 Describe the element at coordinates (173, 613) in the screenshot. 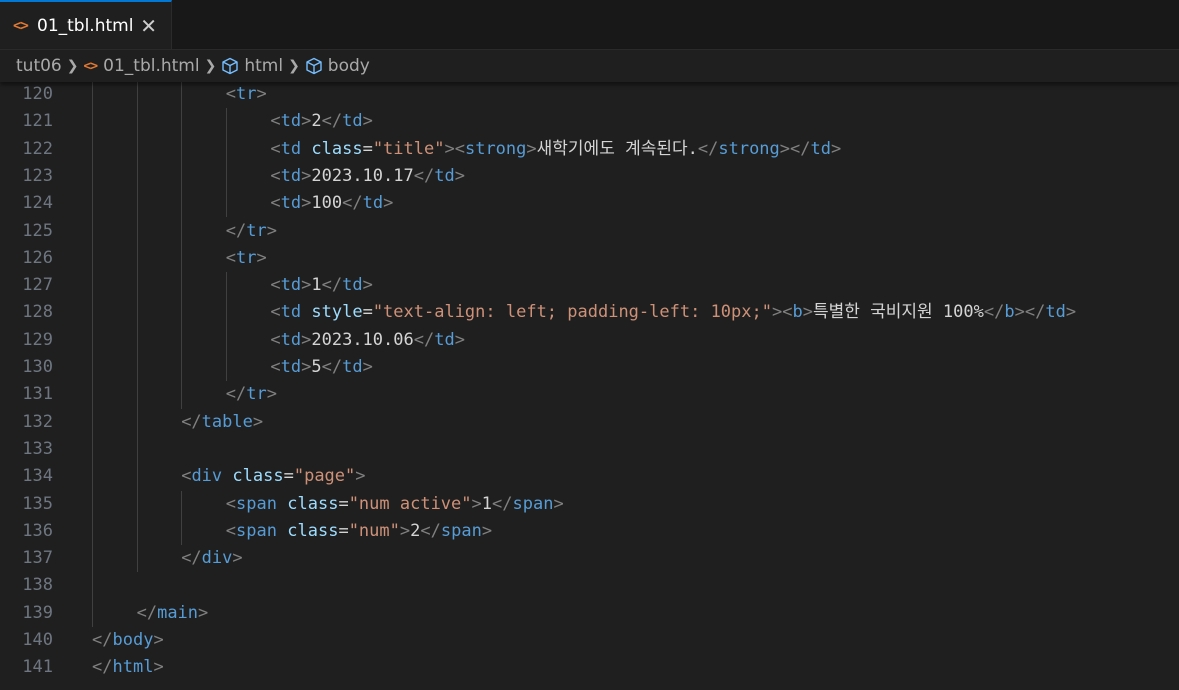

I see `code-text: </main>` at that location.